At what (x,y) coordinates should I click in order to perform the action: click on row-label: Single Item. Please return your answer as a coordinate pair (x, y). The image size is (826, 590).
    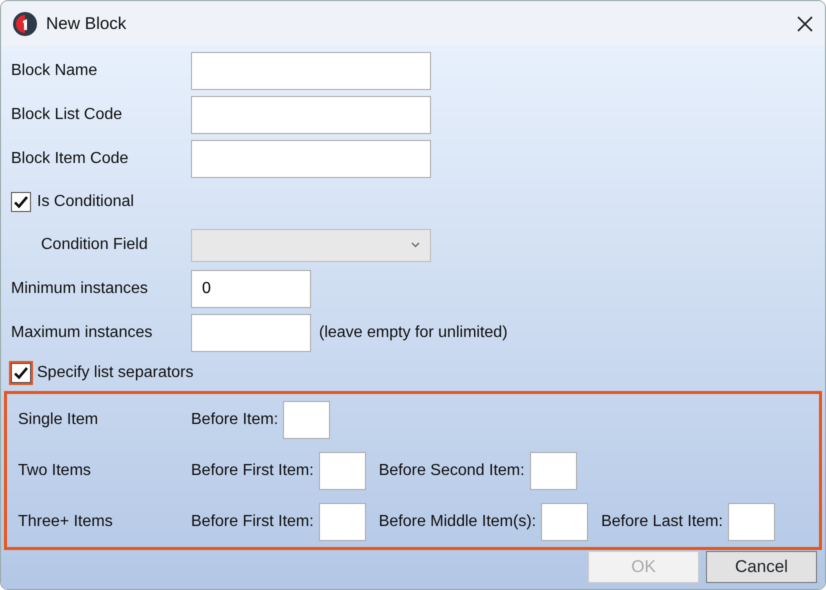
    Looking at the image, I should click on (59, 420).